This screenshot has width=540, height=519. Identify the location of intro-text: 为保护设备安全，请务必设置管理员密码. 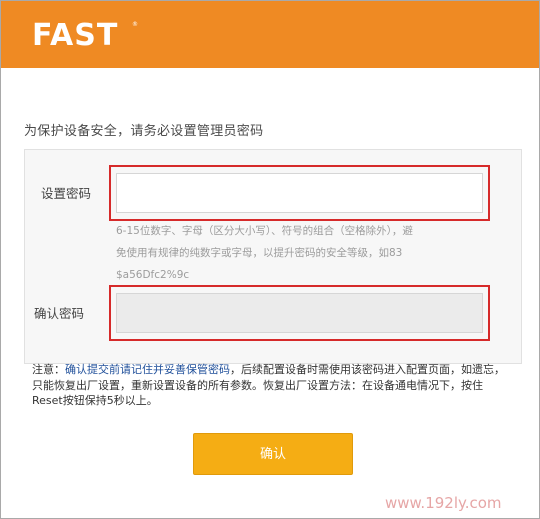
(144, 131).